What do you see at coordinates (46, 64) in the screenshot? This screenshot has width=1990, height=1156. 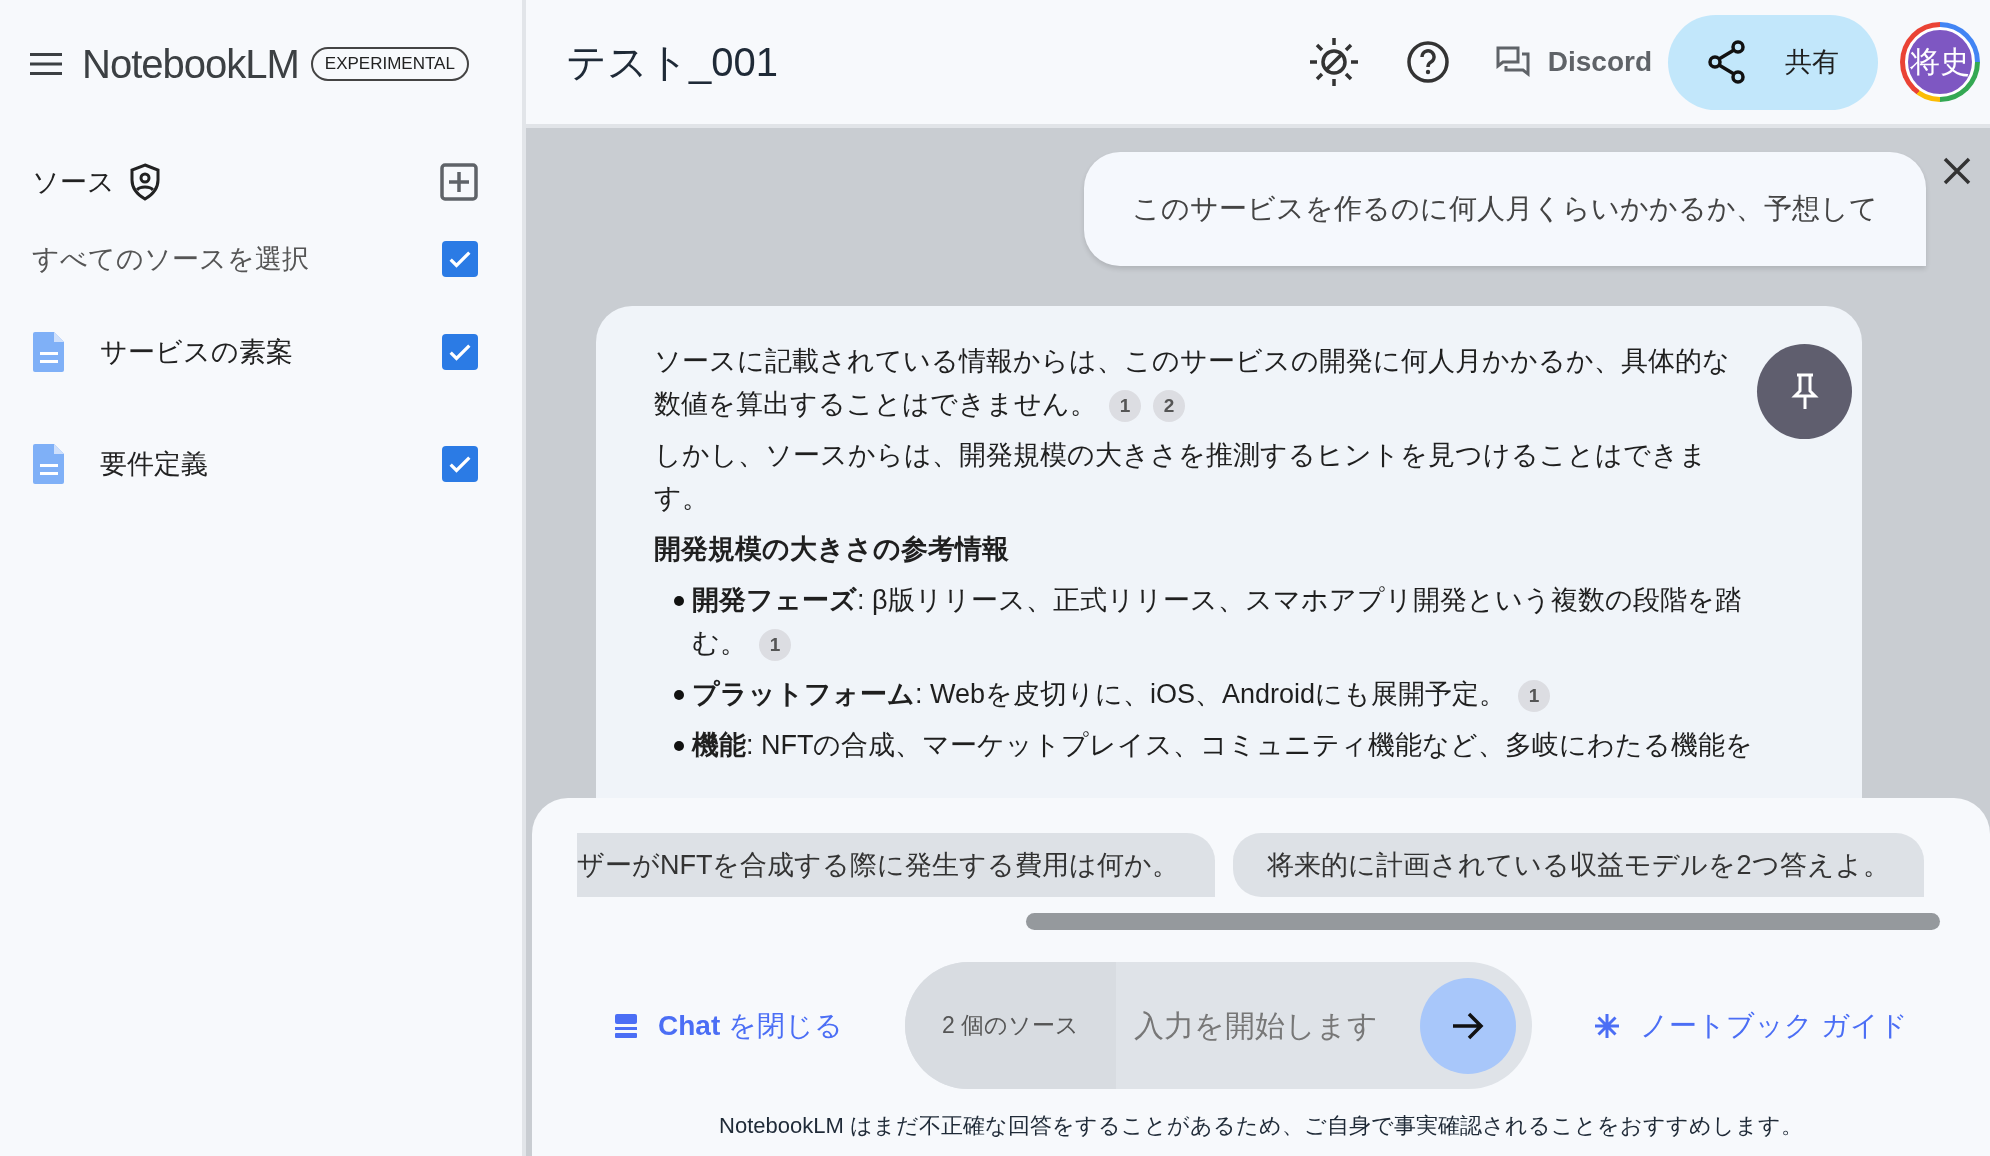 I see `menu-icon` at bounding box center [46, 64].